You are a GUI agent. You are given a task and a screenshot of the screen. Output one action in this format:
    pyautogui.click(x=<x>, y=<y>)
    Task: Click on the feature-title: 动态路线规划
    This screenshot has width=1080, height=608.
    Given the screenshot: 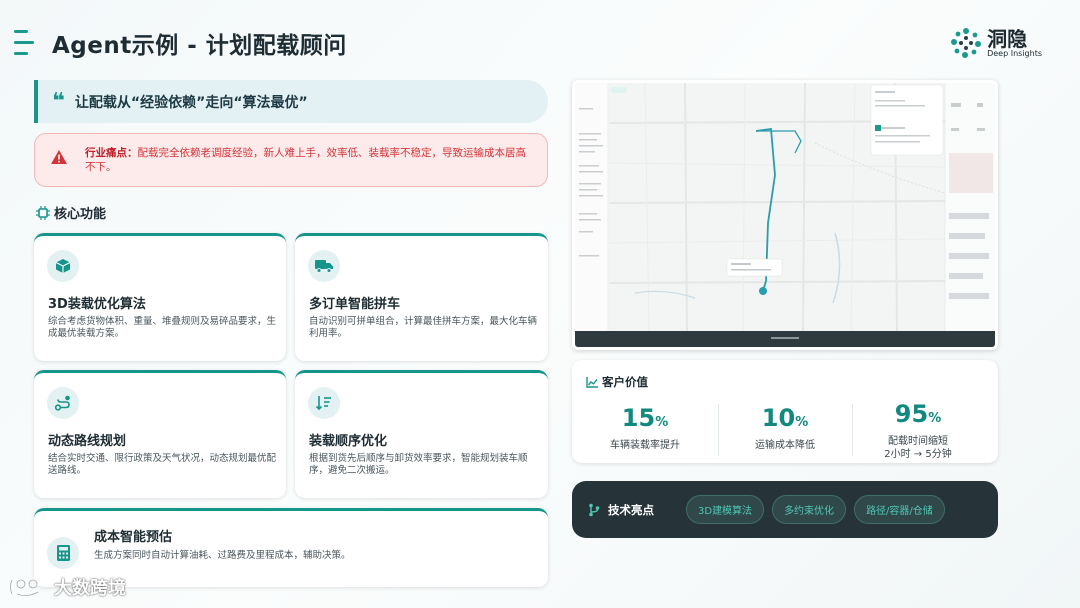 What is the action you would take?
    pyautogui.click(x=87, y=441)
    